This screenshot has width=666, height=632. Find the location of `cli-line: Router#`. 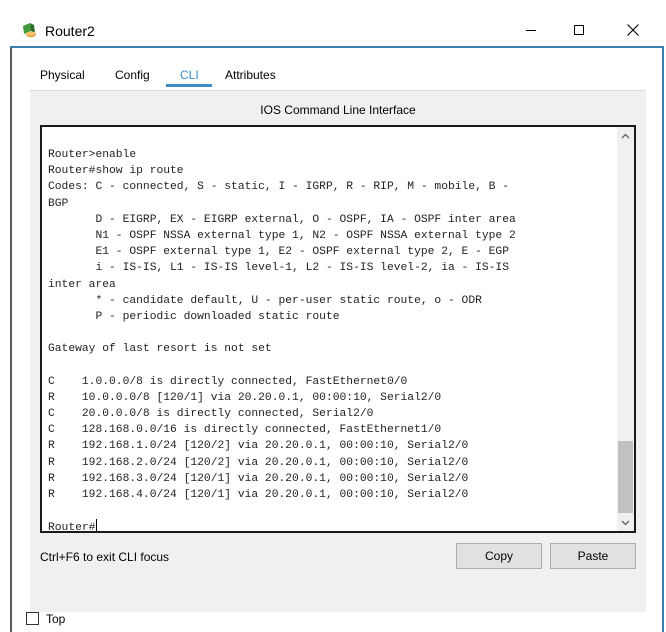

cli-line: Router# is located at coordinates (333, 525).